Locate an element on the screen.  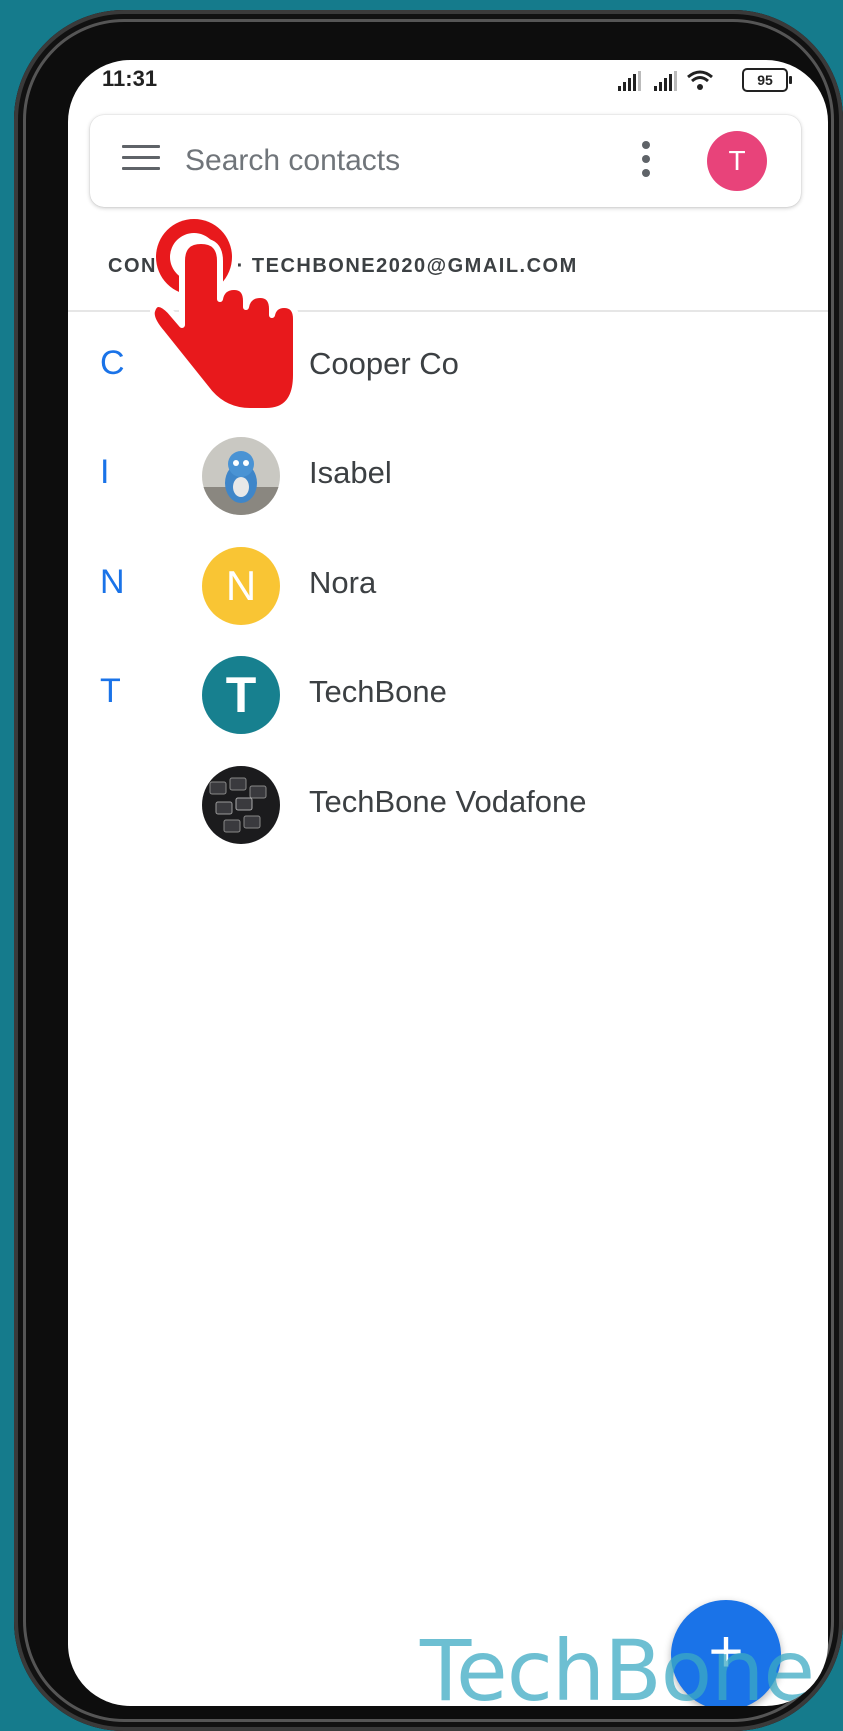
contact-name: TechBone Vodafone is located at coordinates (448, 801).